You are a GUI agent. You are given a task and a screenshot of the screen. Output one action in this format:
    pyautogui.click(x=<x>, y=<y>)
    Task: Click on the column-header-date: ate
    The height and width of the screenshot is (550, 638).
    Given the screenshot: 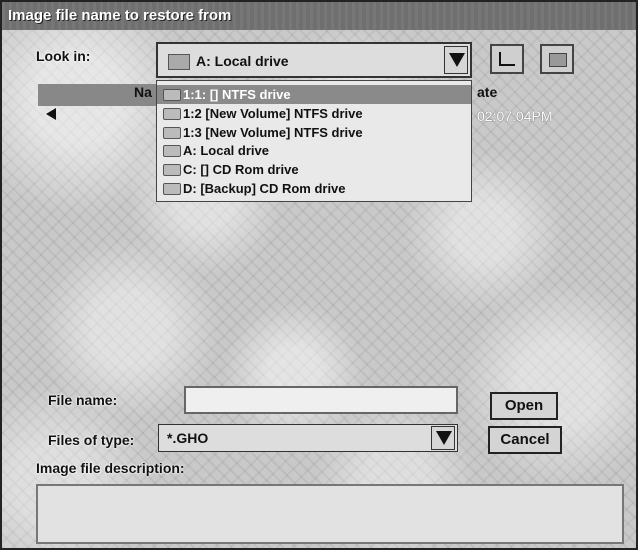 What is the action you would take?
    pyautogui.click(x=487, y=92)
    